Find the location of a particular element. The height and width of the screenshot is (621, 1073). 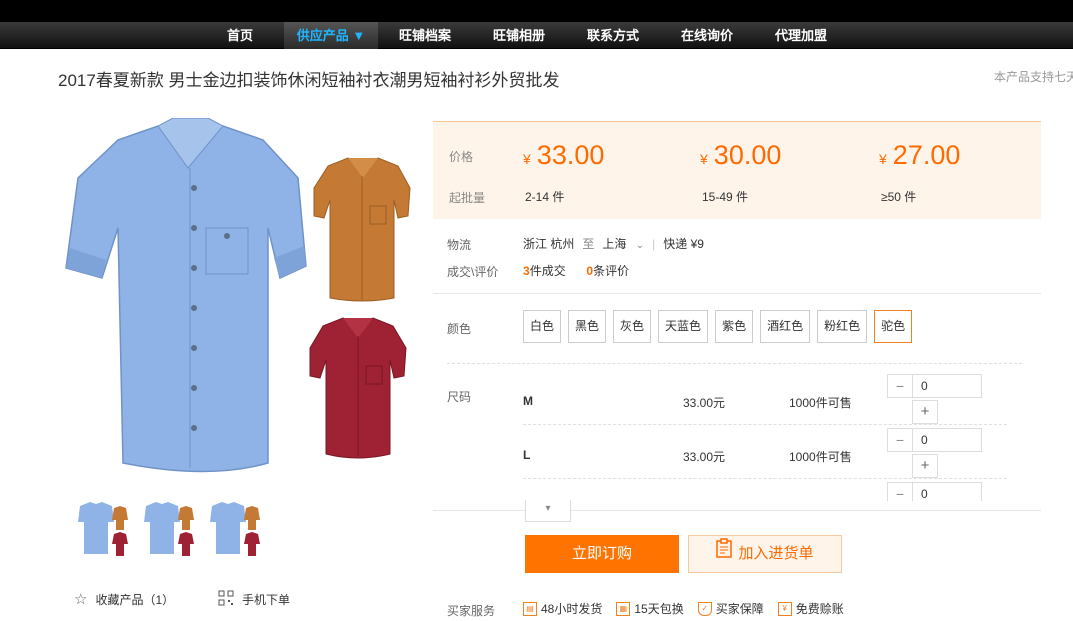

thumbnail-strip is located at coordinates (168, 529).